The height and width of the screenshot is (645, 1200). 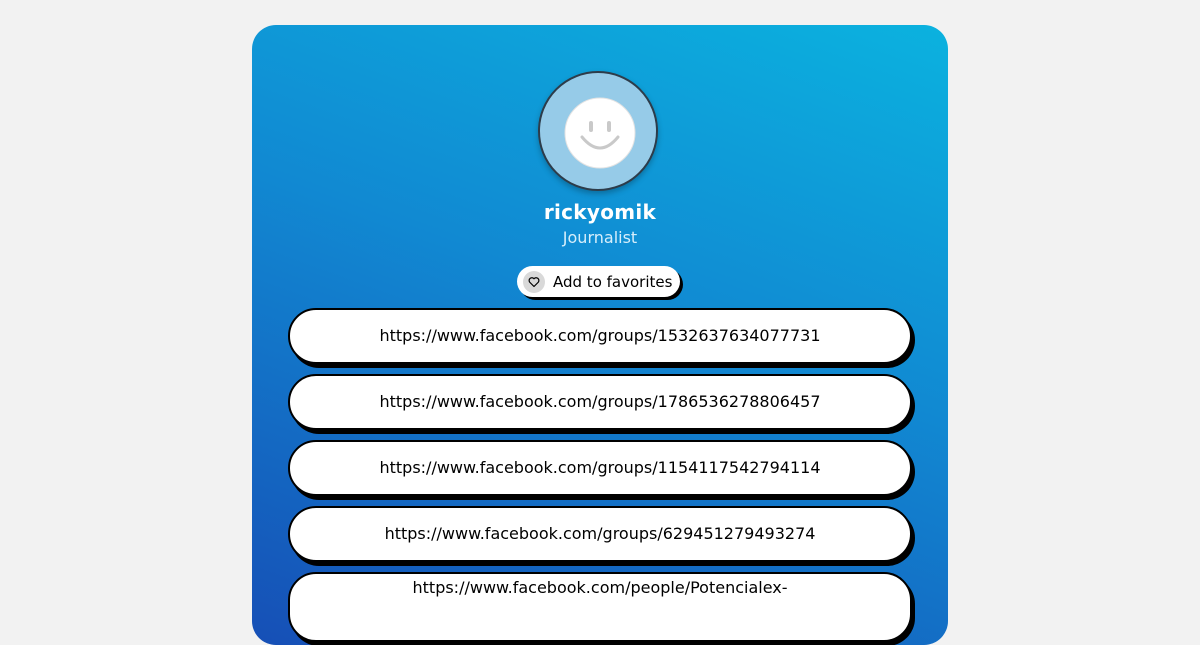 I want to click on smiley-face-icon, so click(x=600, y=133).